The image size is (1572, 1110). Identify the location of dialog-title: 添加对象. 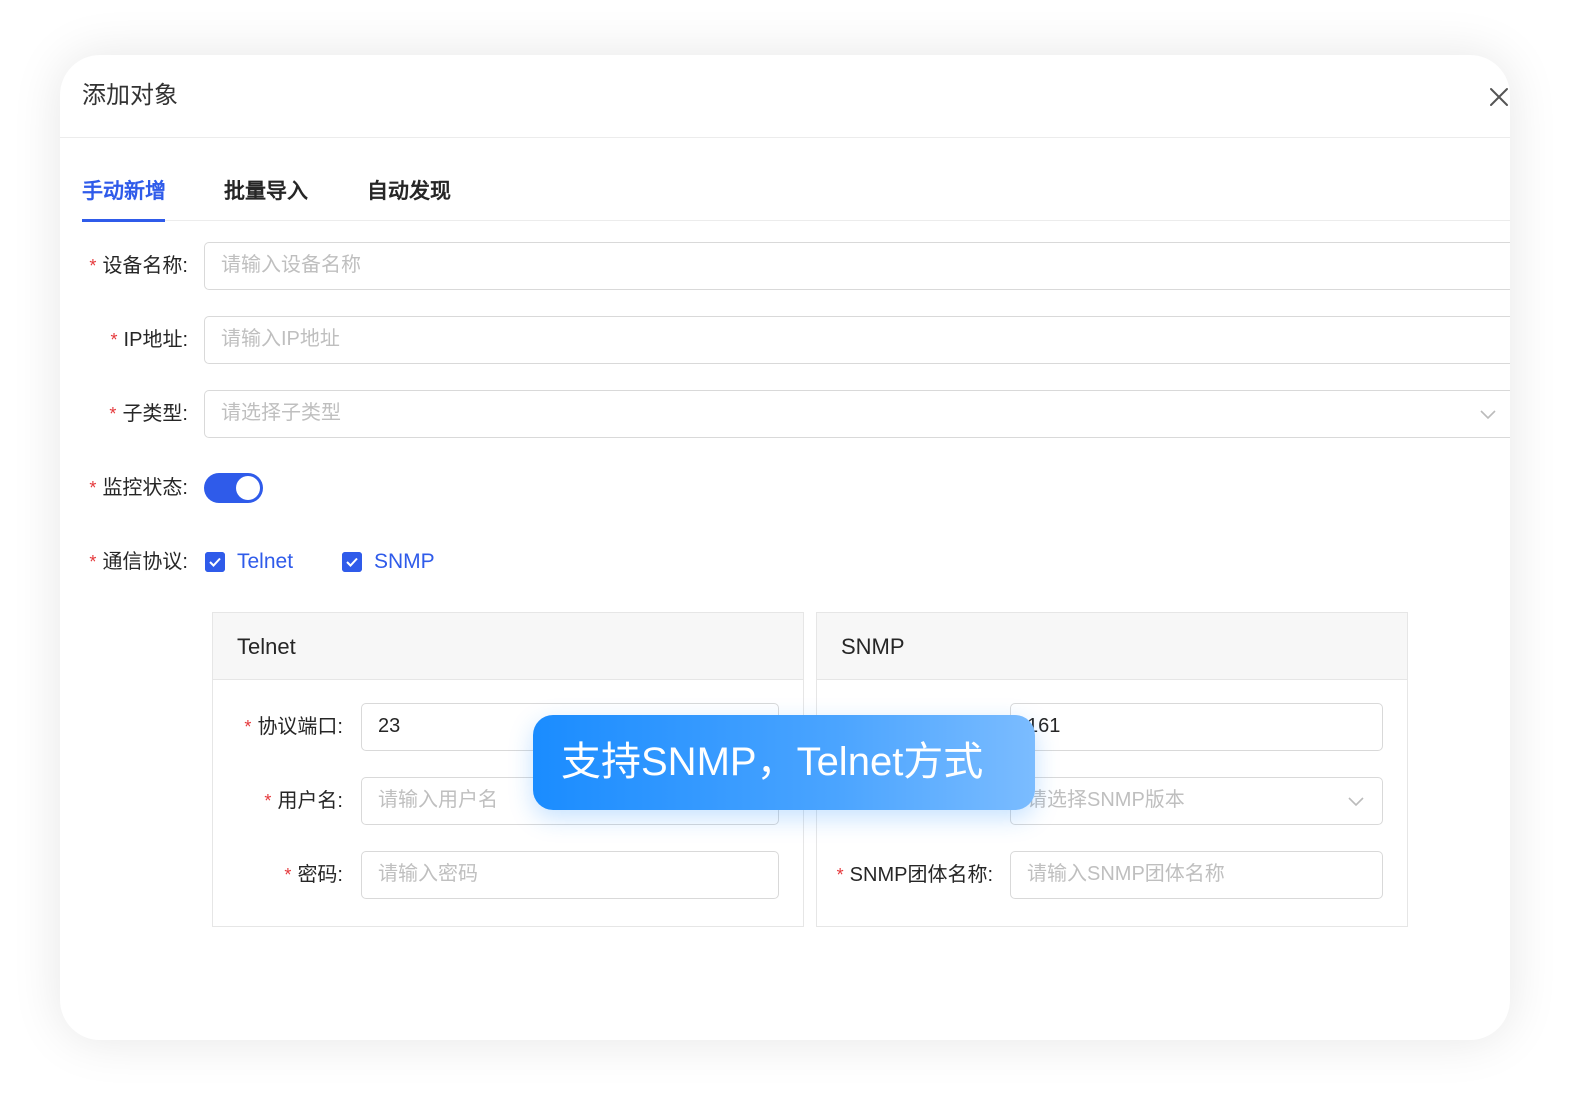
(130, 95).